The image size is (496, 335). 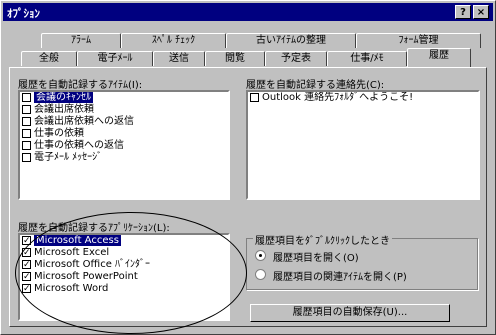 What do you see at coordinates (367, 58) in the screenshot?
I see `tab-tasks: 仕事/ﾒﾓ` at bounding box center [367, 58].